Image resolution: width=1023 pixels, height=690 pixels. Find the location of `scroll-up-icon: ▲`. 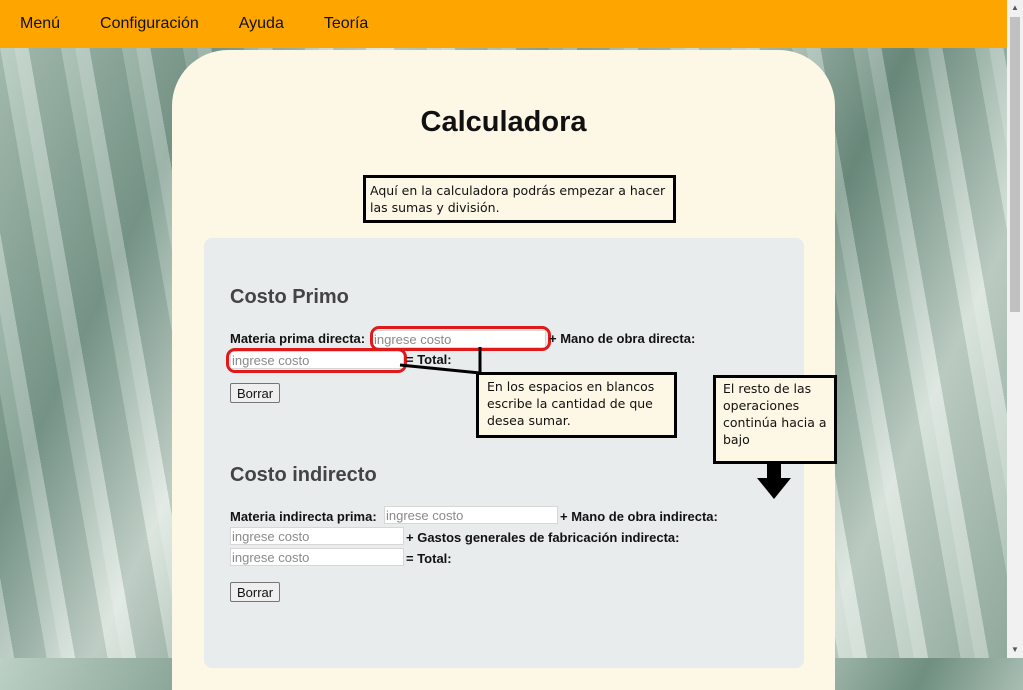

scroll-up-icon: ▲ is located at coordinates (1015, 8).